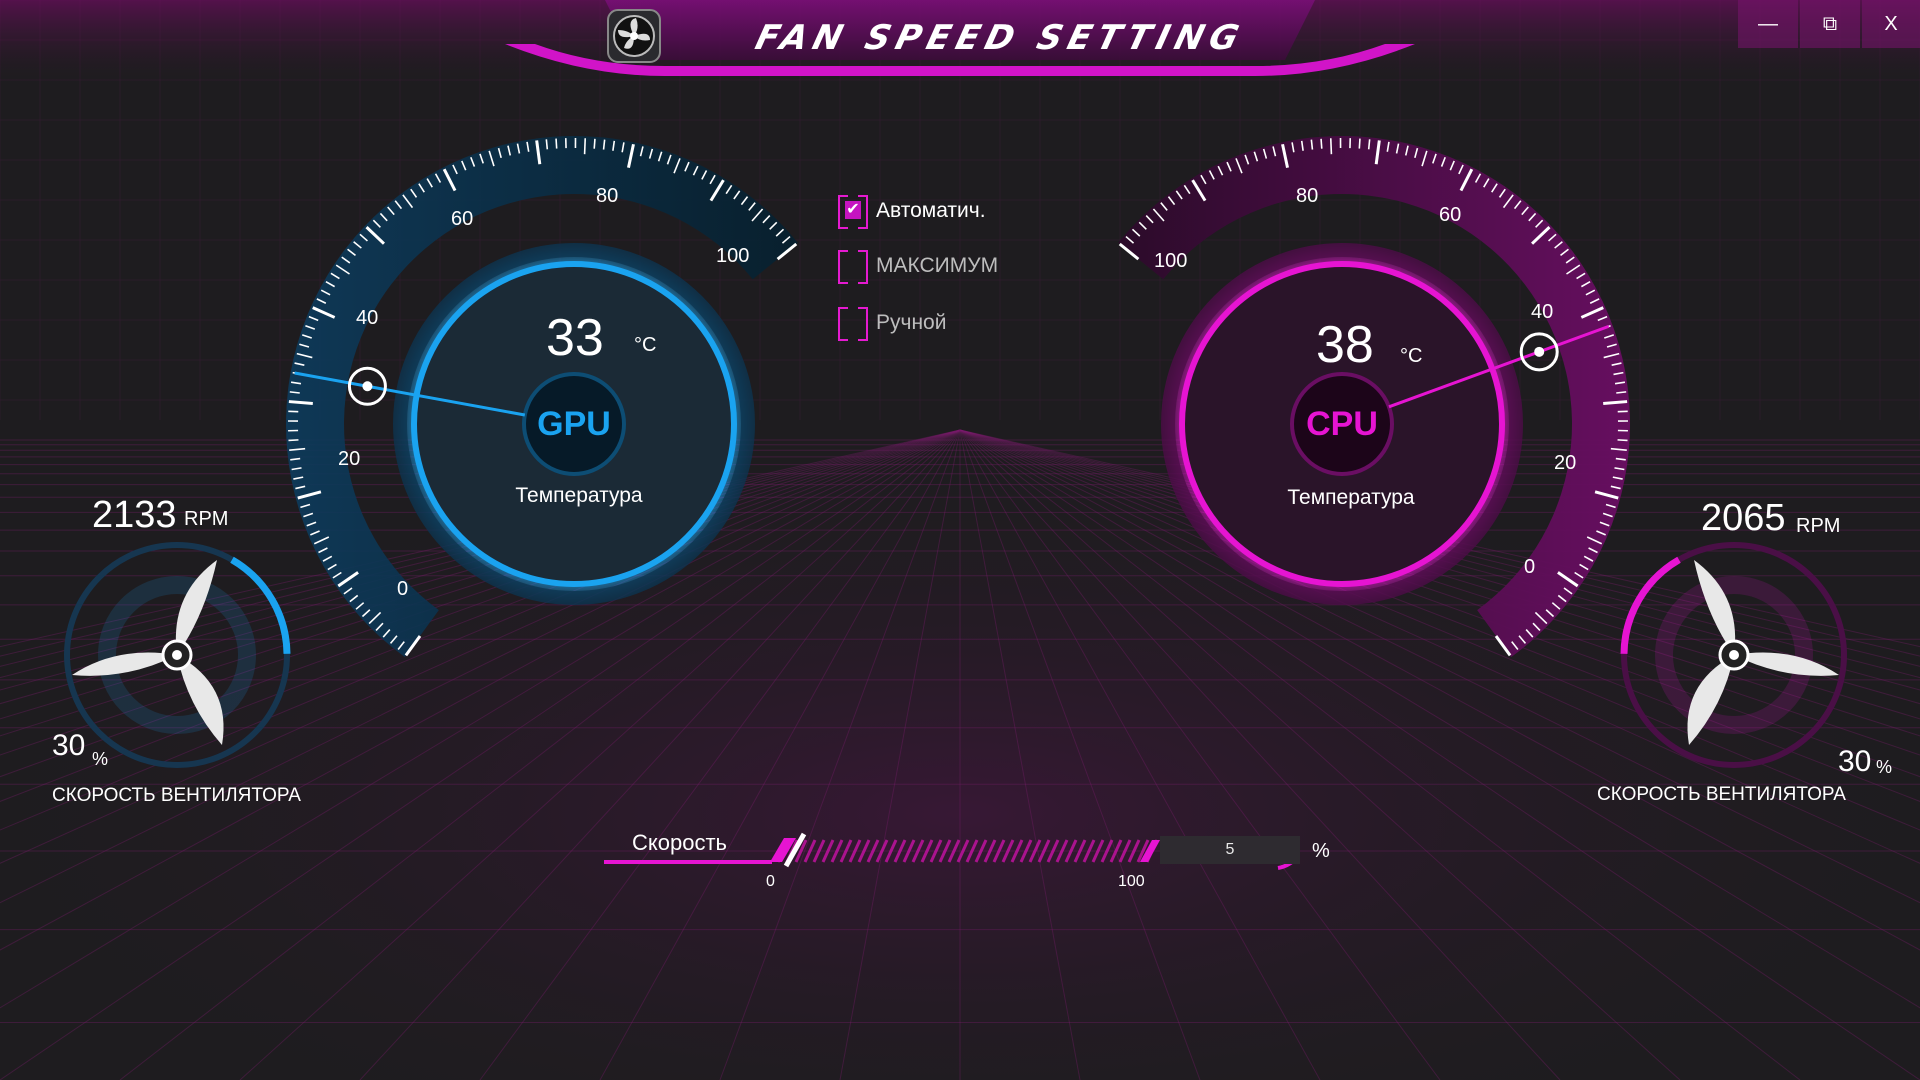  I want to click on gpu-scale-60: 60, so click(462, 219).